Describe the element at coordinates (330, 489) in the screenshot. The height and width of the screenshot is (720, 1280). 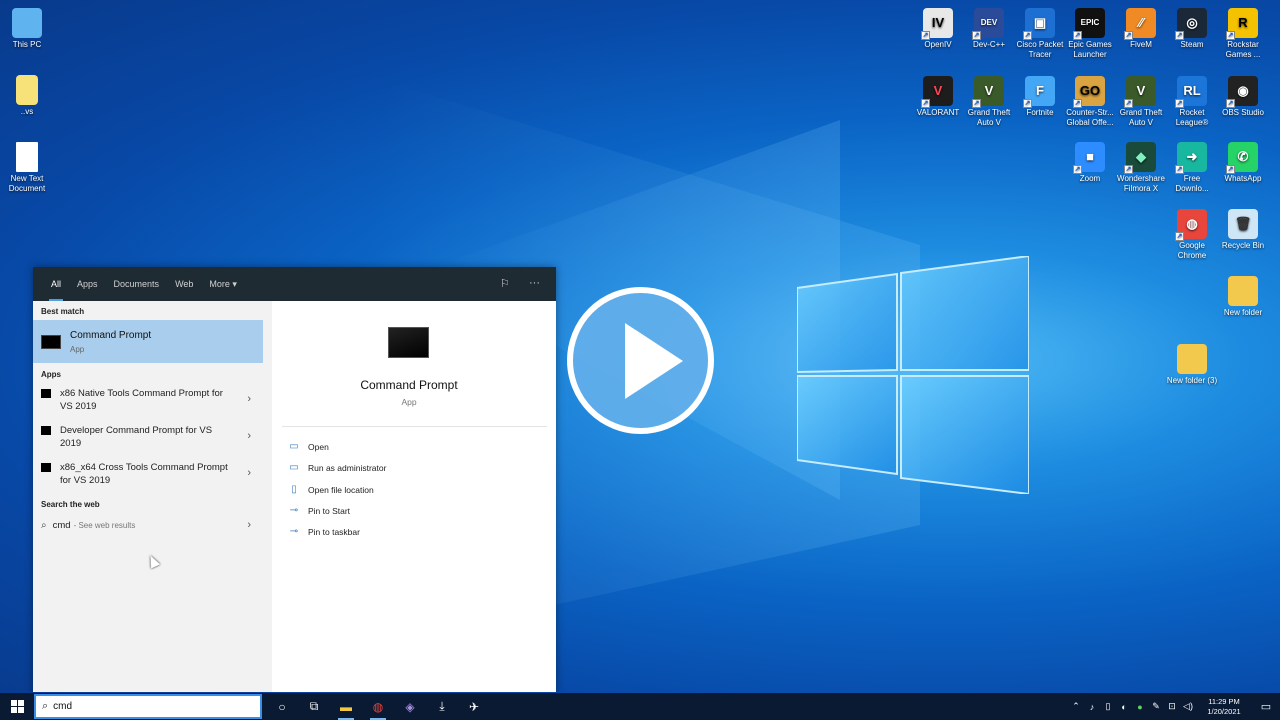
I see `action-open-file-location: ▯ Open file location` at that location.